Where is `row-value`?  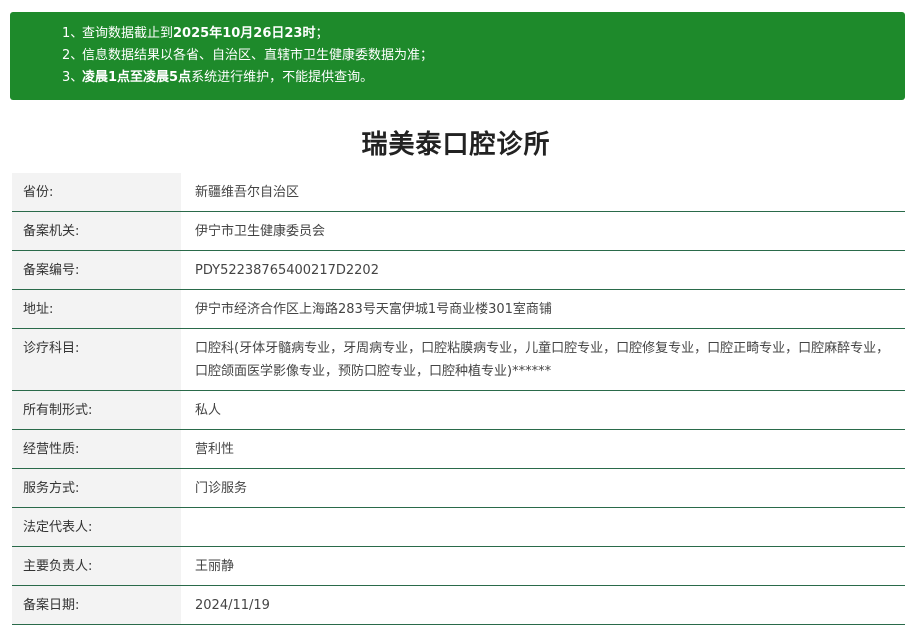 row-value is located at coordinates (543, 527).